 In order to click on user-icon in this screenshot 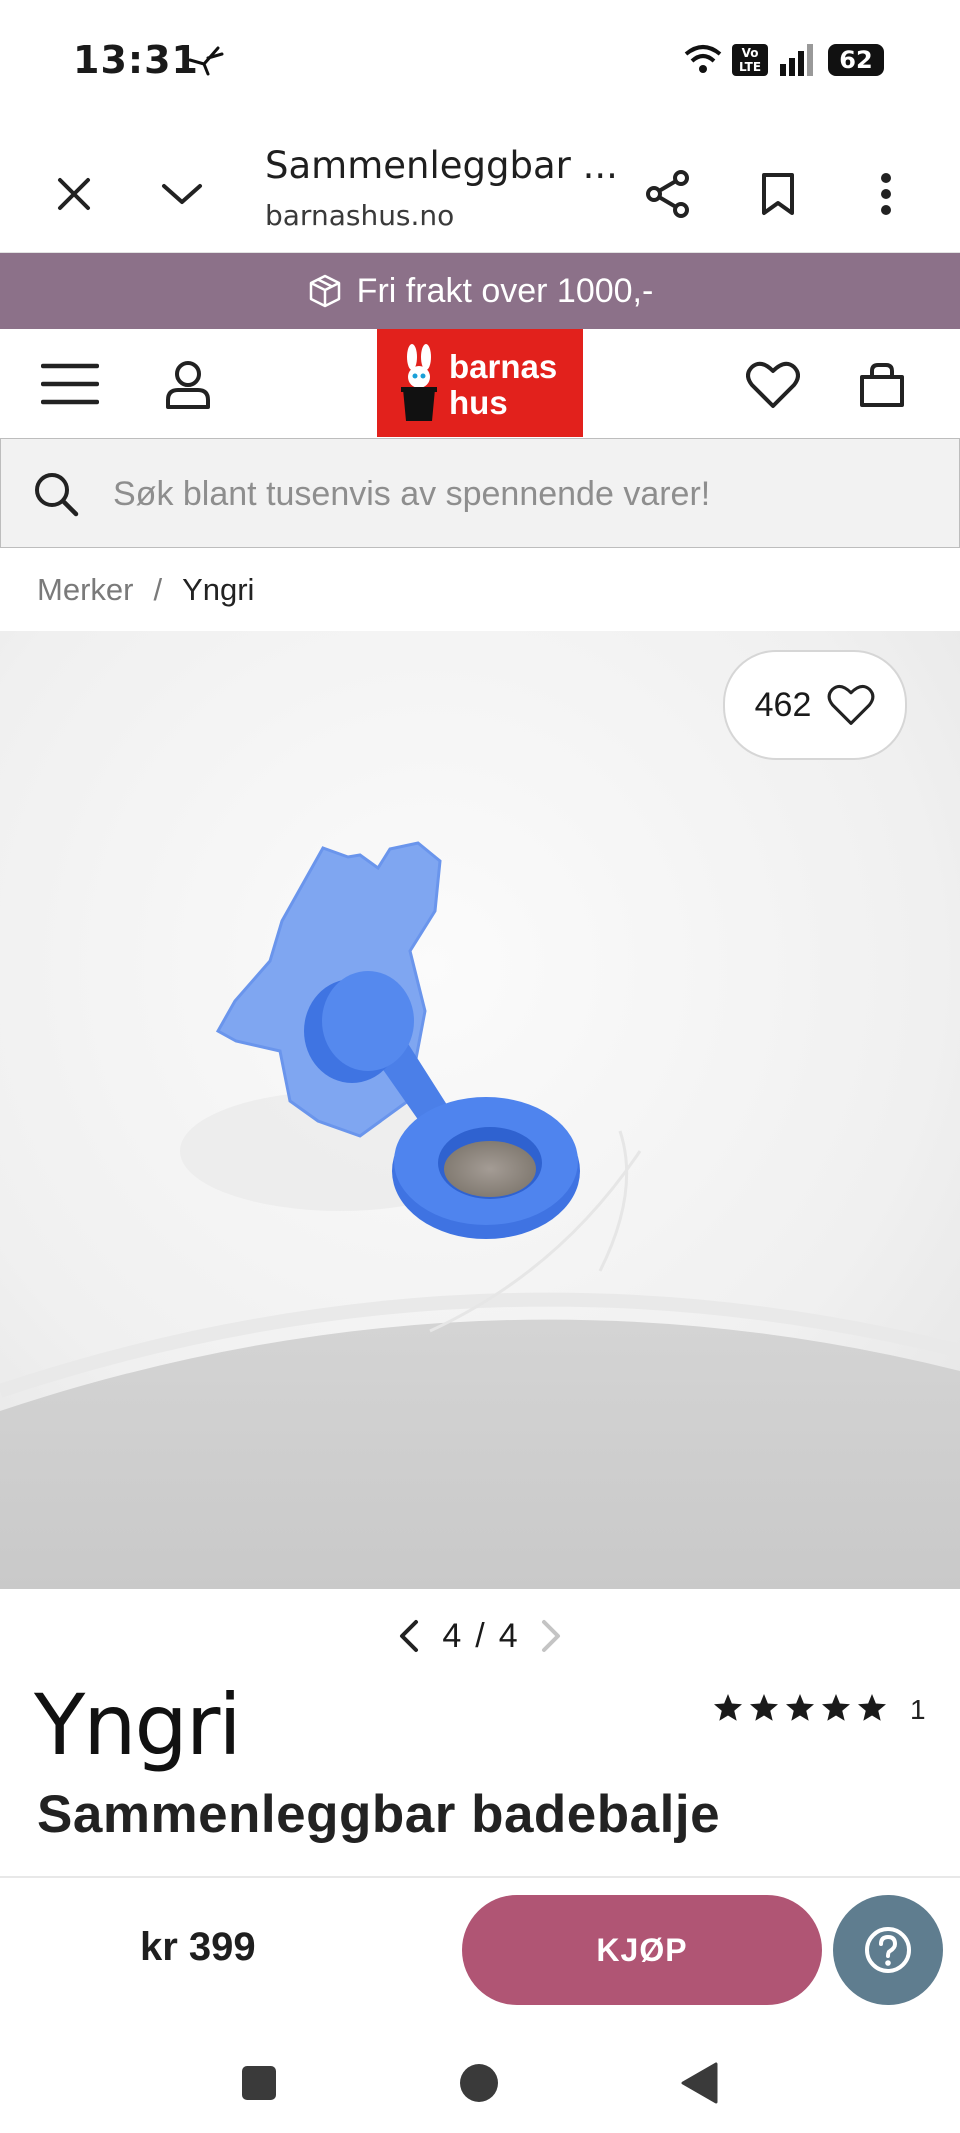, I will do `click(188, 385)`.